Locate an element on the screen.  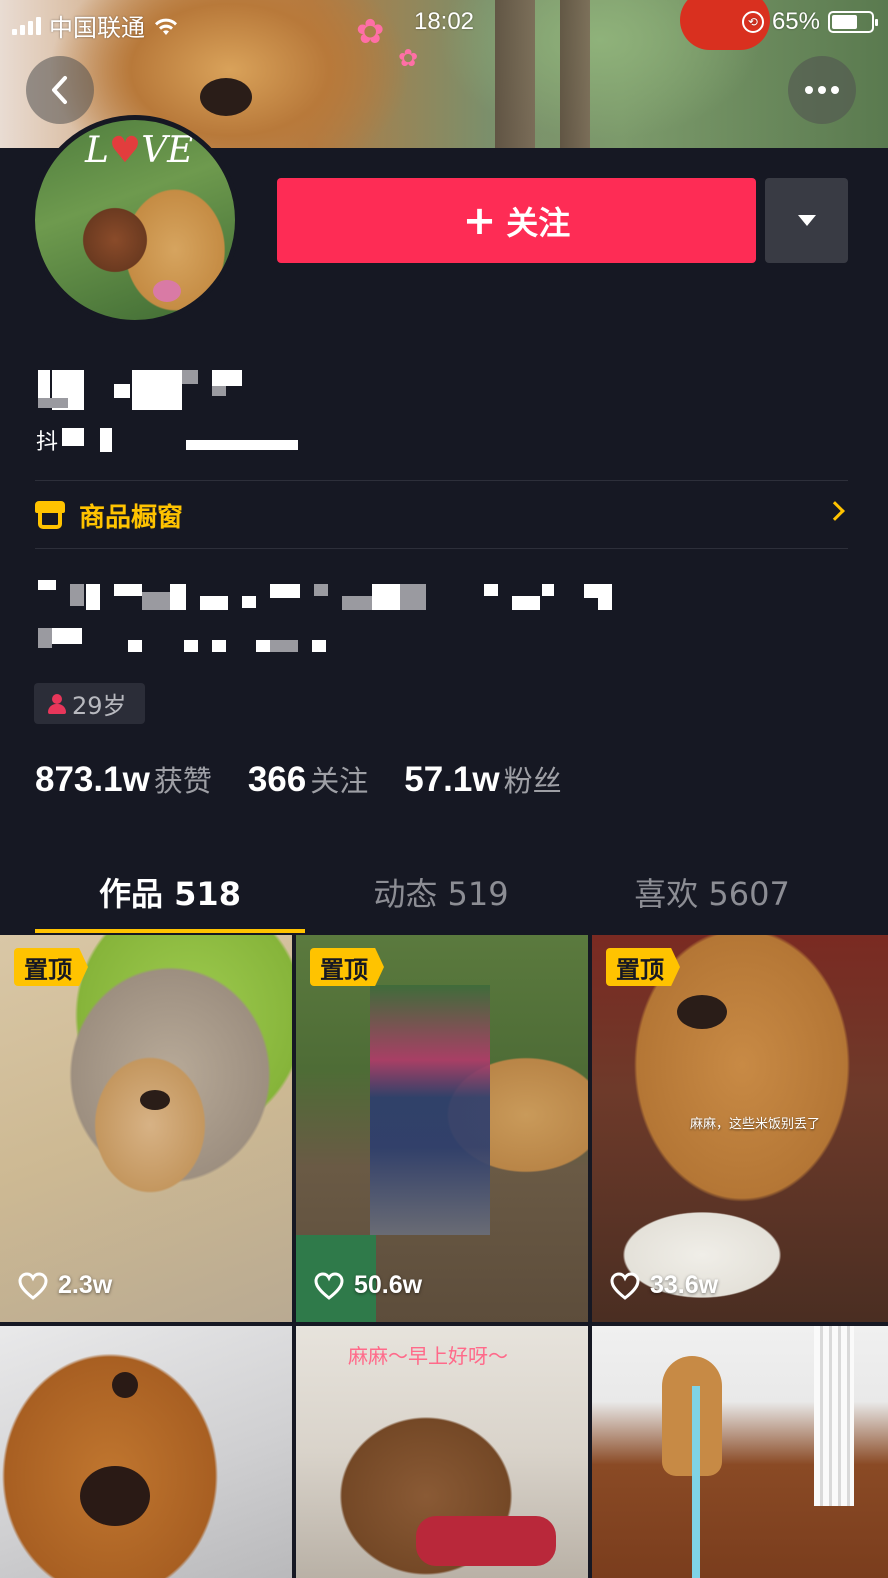
following-stat: 366 关注 is located at coordinates (308, 779).